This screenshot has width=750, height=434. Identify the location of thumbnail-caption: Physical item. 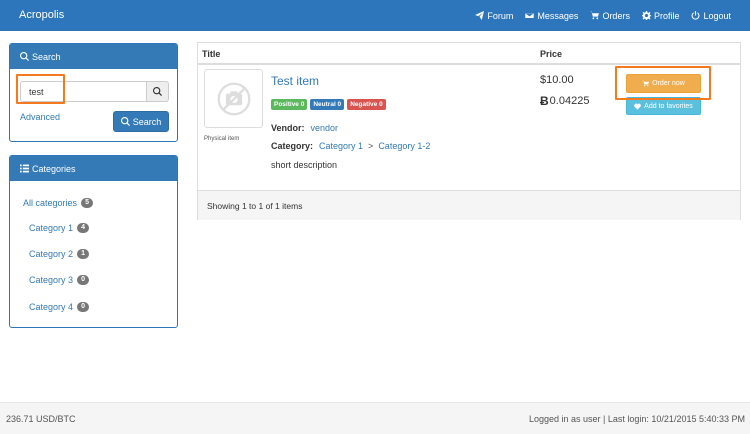
(222, 139).